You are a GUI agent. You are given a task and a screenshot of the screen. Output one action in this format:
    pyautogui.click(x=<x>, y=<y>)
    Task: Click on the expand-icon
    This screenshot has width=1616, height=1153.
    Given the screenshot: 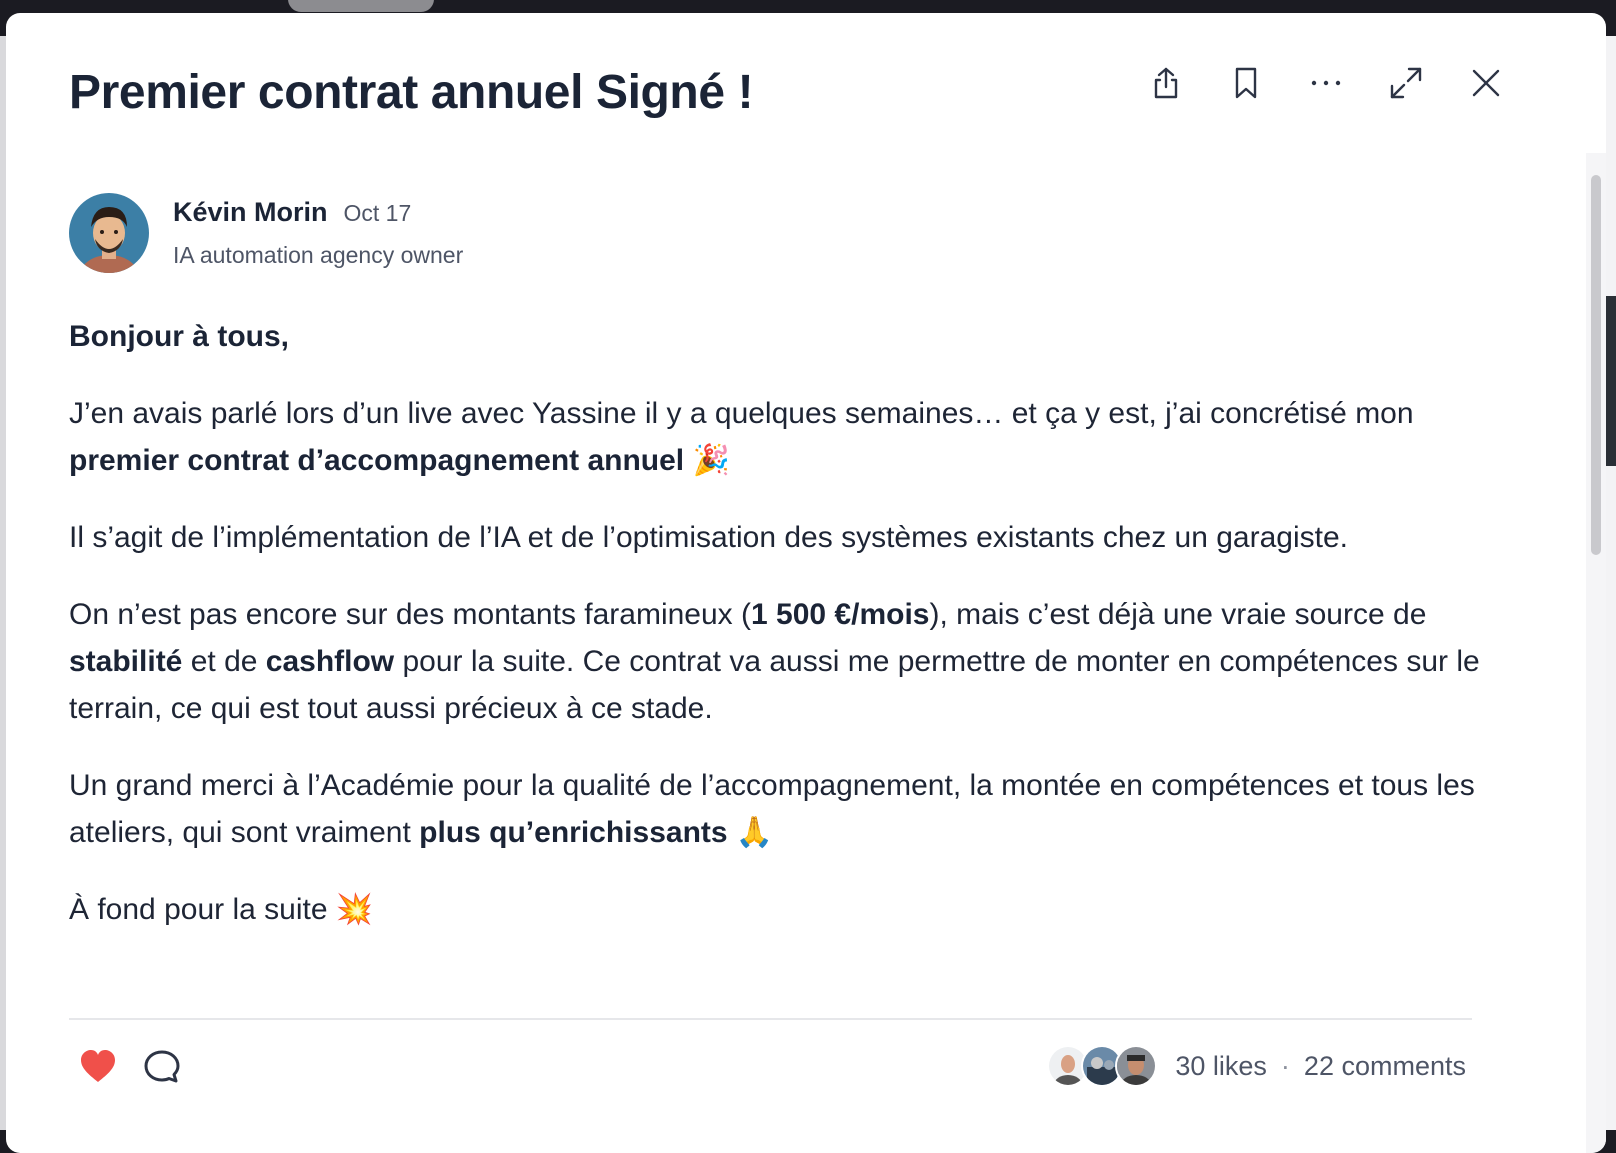 What is the action you would take?
    pyautogui.click(x=1406, y=83)
    